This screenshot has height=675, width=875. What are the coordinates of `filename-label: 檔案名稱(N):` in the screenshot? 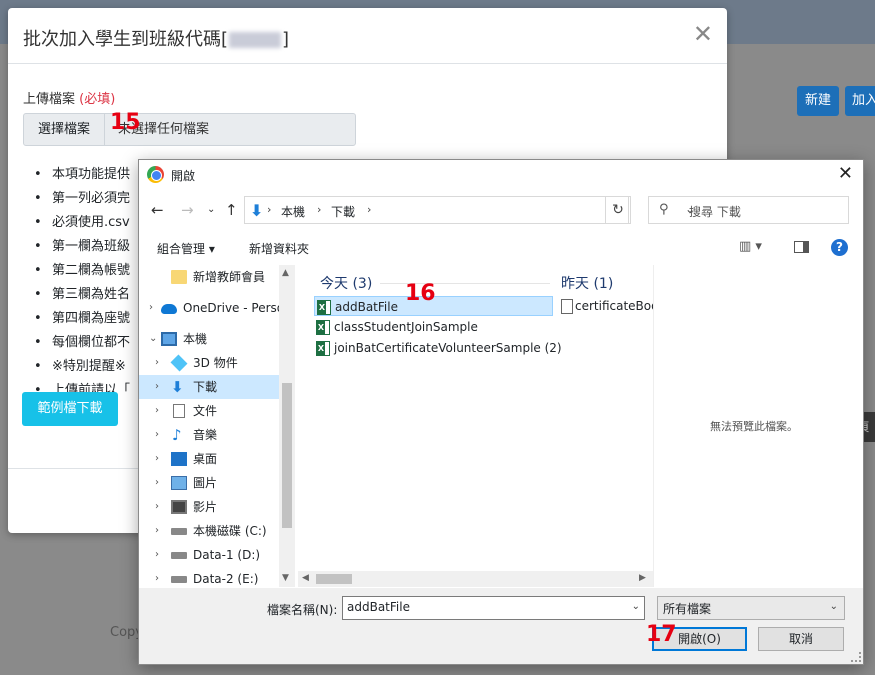 It's located at (302, 610).